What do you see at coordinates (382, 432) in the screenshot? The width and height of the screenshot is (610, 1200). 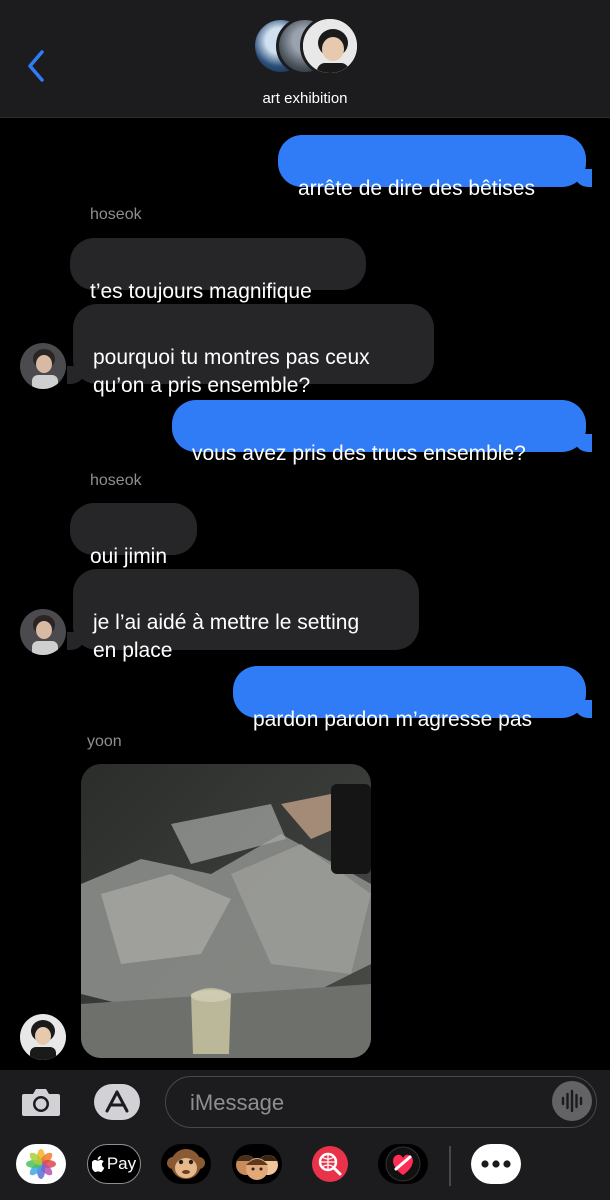 I see `outgoing-message: vous avez pris des trucs ensemble?` at bounding box center [382, 432].